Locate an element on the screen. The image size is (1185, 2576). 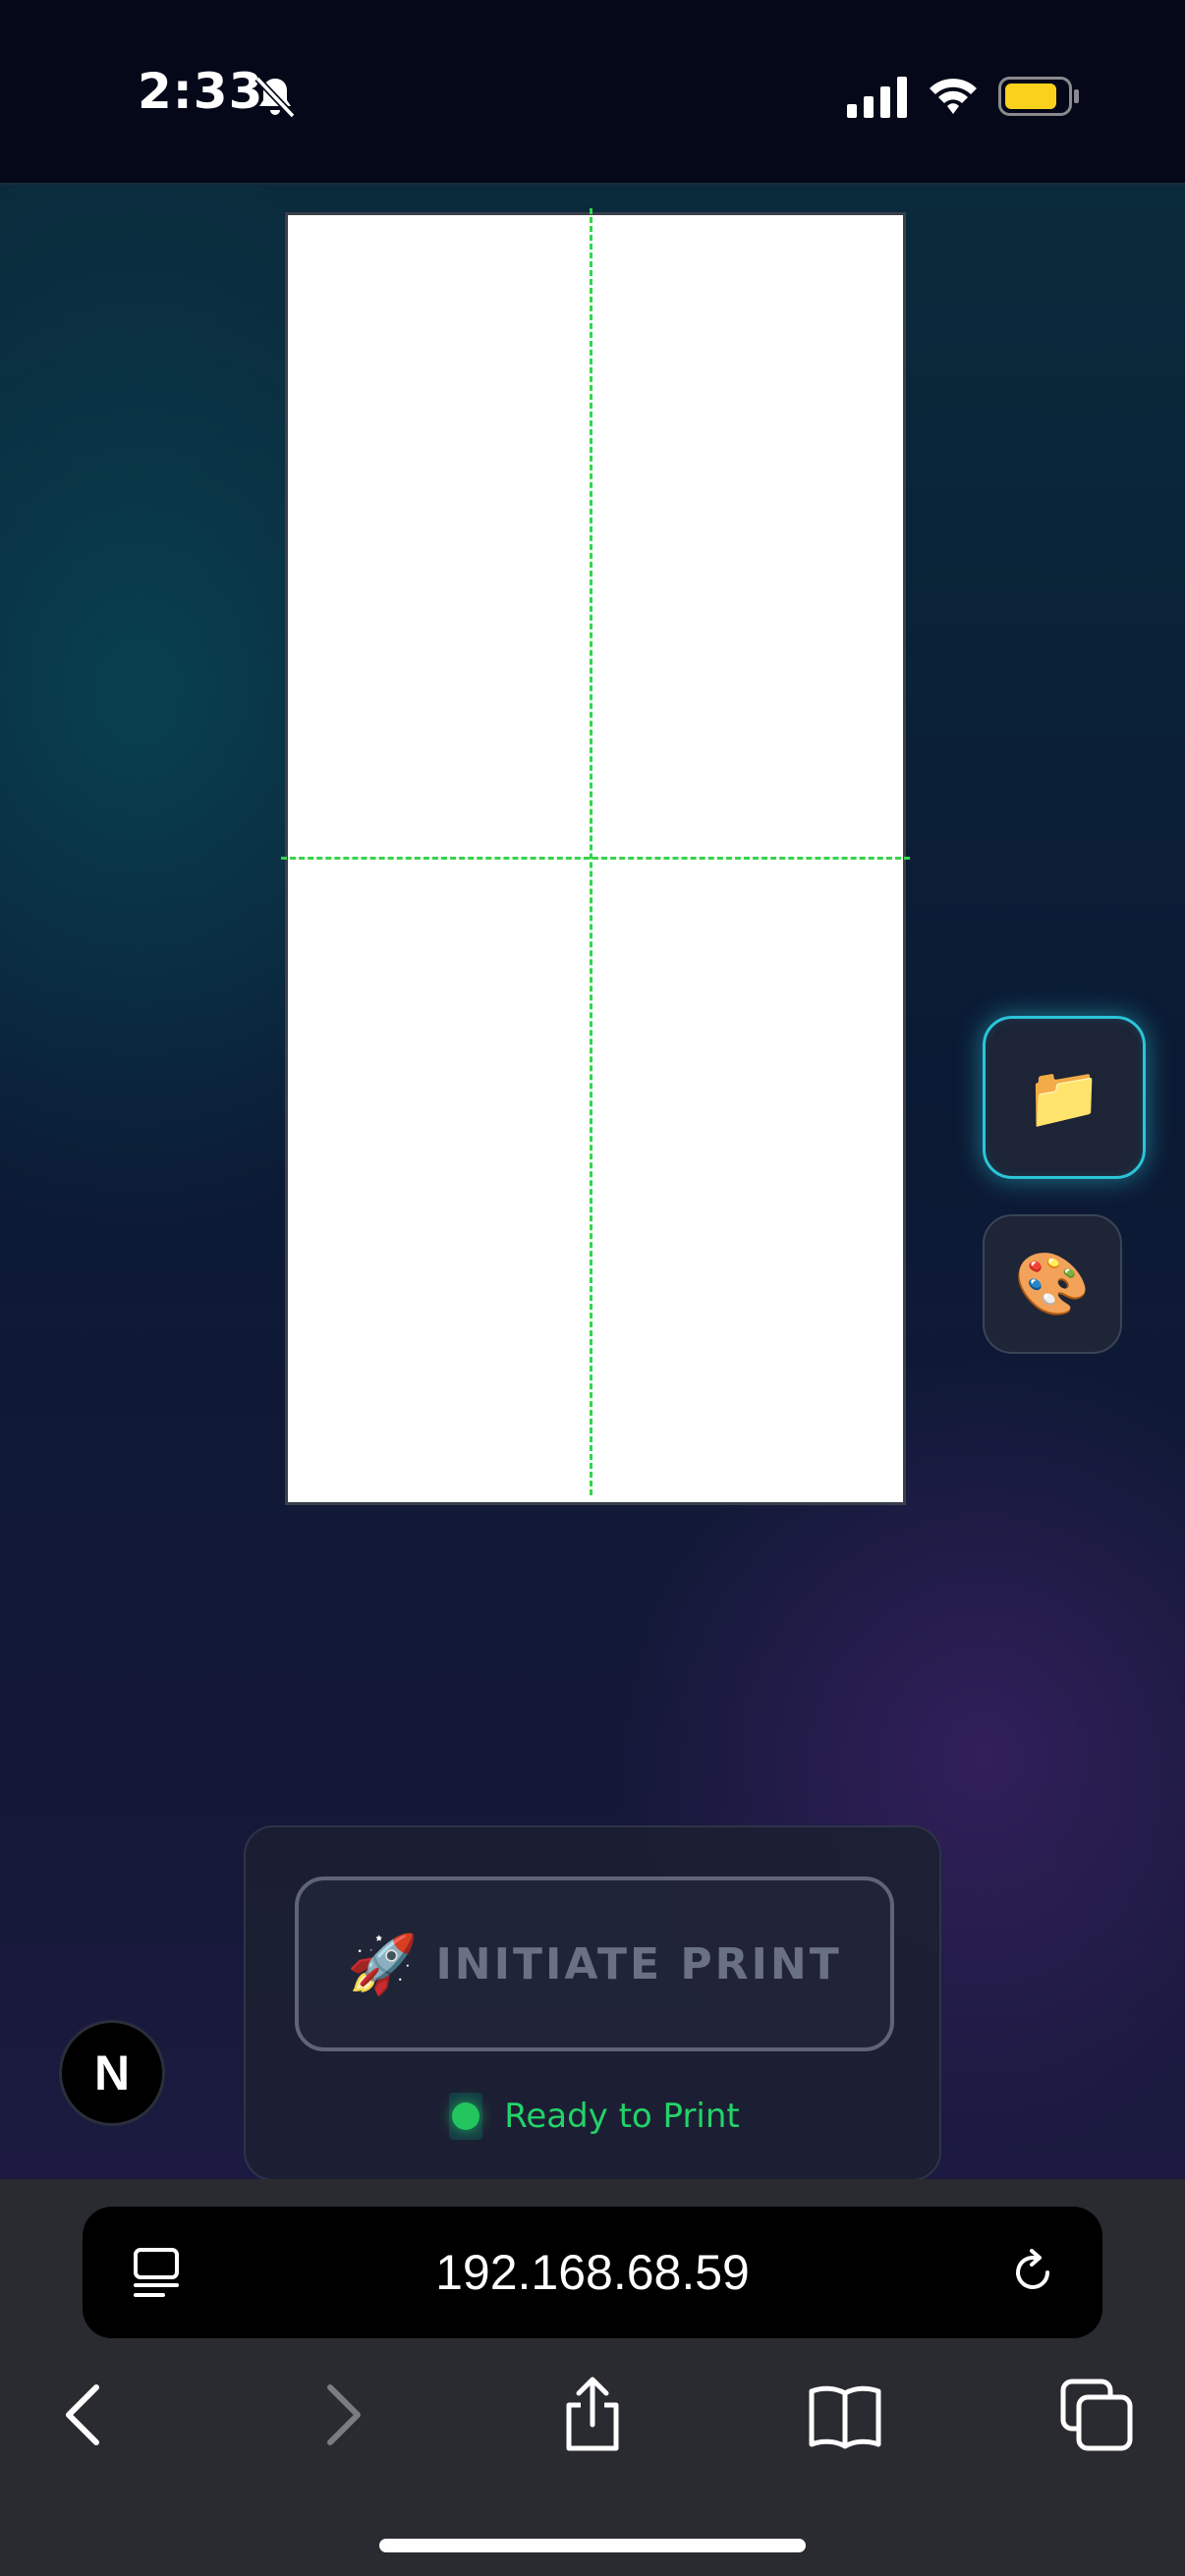
cellular-signal-icon is located at coordinates (877, 97).